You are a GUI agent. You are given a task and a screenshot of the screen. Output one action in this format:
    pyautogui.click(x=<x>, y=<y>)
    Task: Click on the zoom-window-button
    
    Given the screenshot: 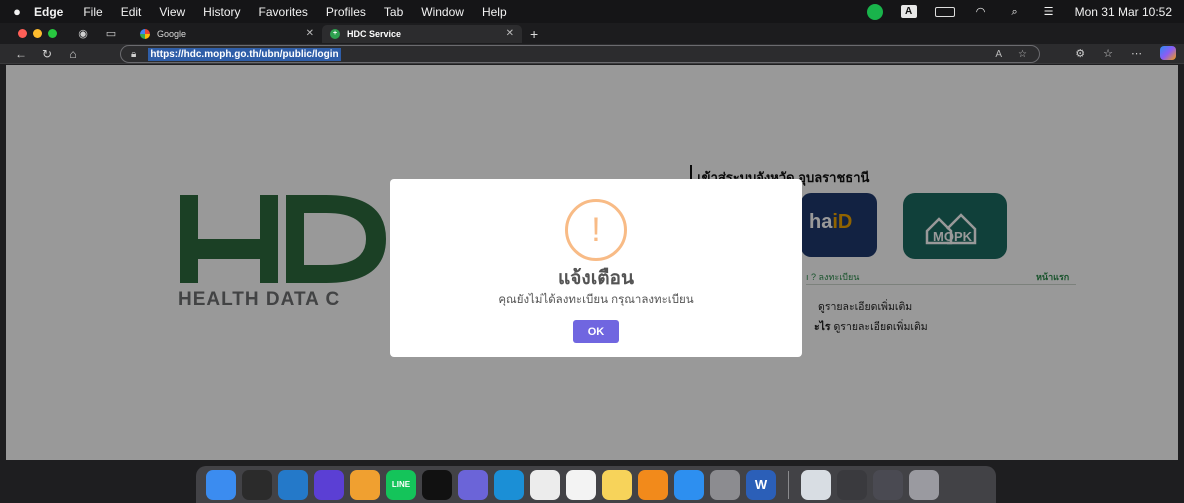 What is the action you would take?
    pyautogui.click(x=52, y=33)
    